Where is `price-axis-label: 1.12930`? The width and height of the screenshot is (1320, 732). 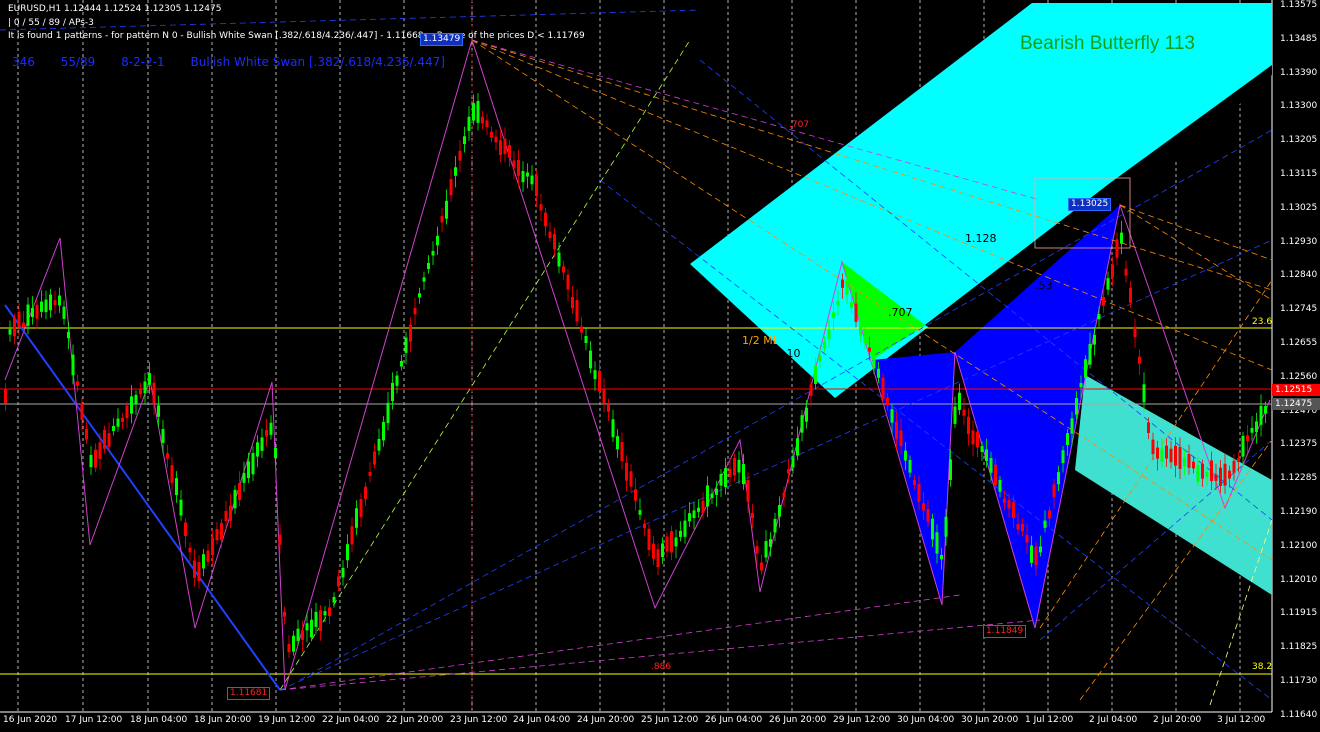
price-axis-label: 1.12930 is located at coordinates (1299, 241).